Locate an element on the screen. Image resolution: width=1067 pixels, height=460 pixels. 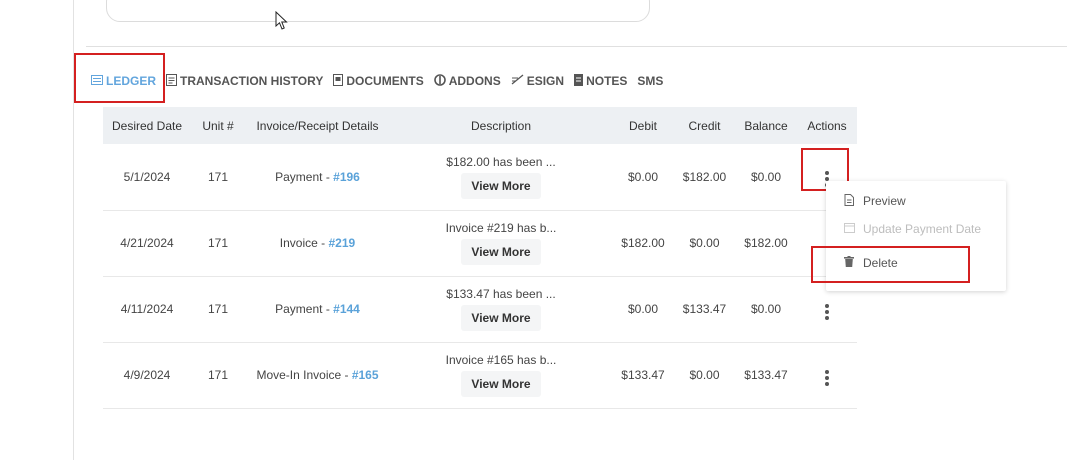
column-header-description: Description is located at coordinates (501, 125).